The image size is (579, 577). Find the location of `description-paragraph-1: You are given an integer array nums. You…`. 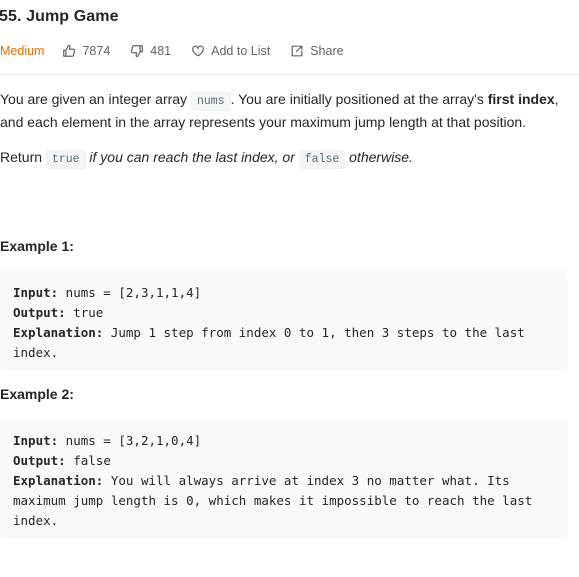

description-paragraph-1: You are given an integer array nums. You… is located at coordinates (279, 110).